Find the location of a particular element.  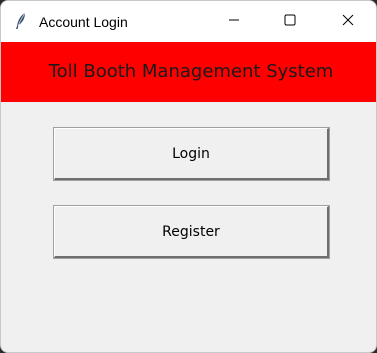

minimize-button is located at coordinates (234, 21).